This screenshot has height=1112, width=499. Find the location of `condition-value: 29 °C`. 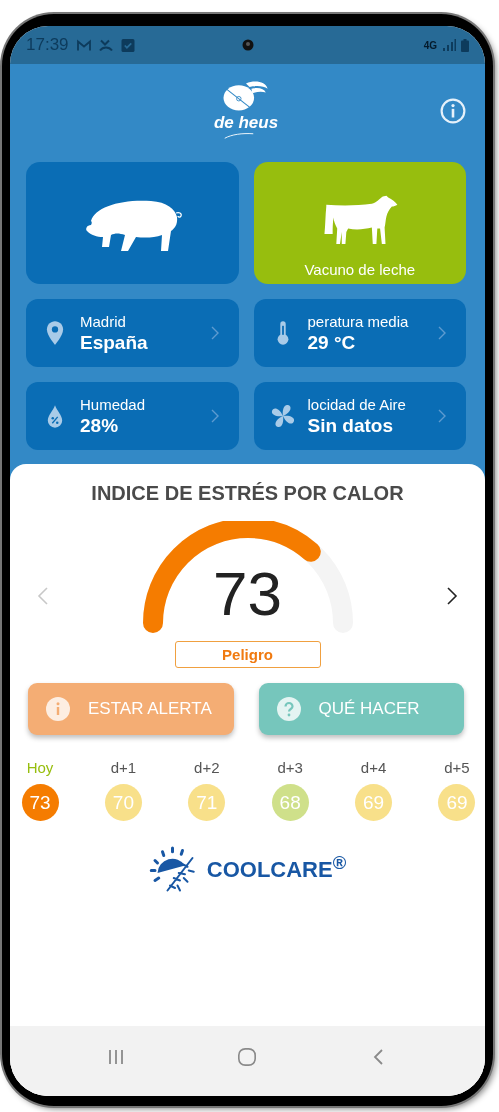

condition-value: 29 °C is located at coordinates (332, 342).